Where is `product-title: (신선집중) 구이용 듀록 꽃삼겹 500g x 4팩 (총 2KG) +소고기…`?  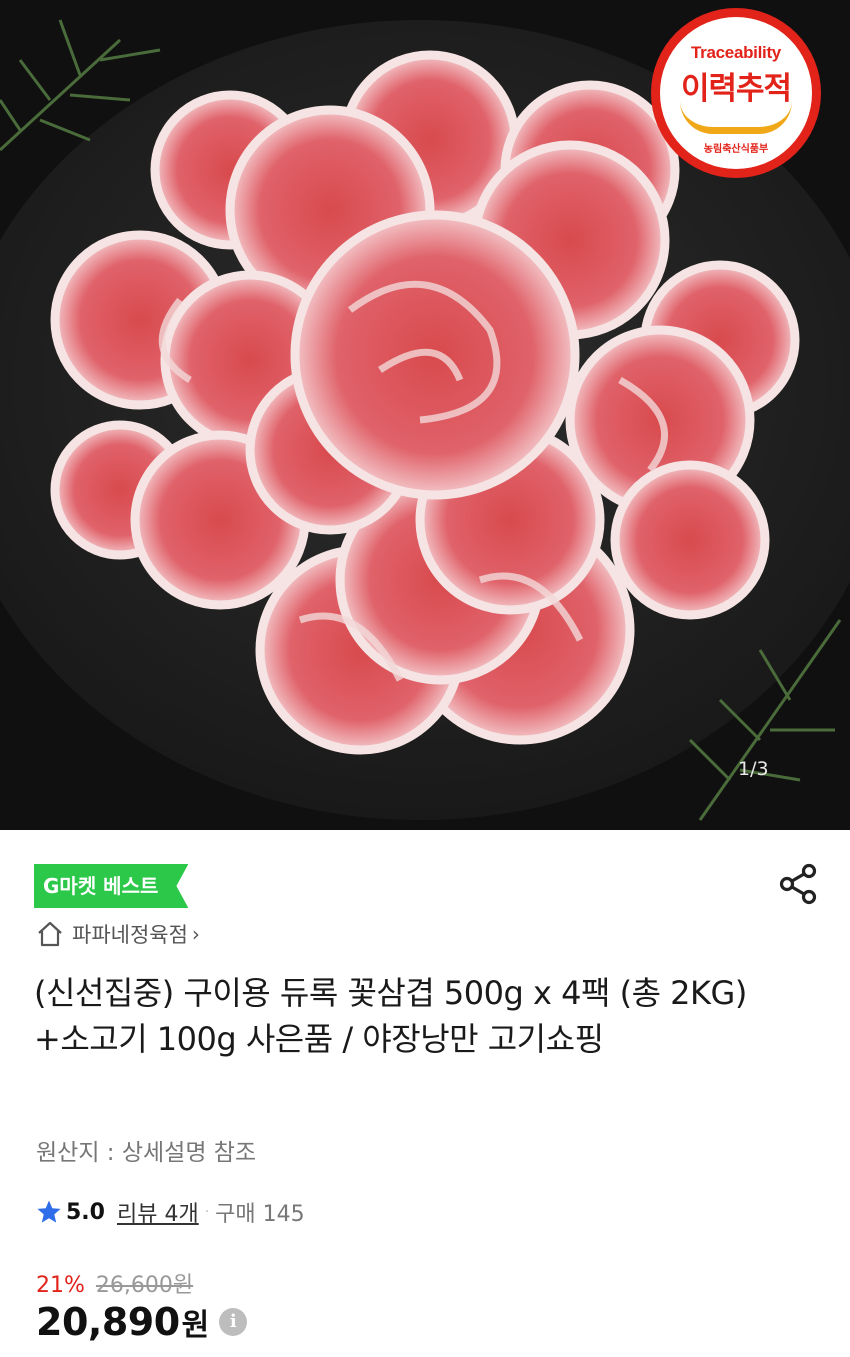 product-title: (신선집중) 구이용 듀록 꽃삼겹 500g x 4팩 (총 2KG) +소고기… is located at coordinates (390, 1016).